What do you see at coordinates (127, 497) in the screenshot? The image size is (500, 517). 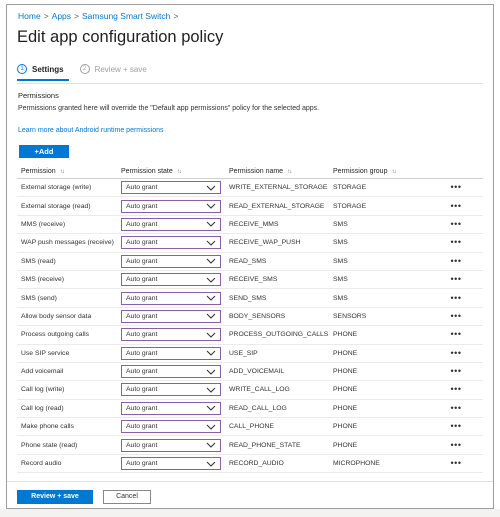 I see `cancel-button: Cancel` at bounding box center [127, 497].